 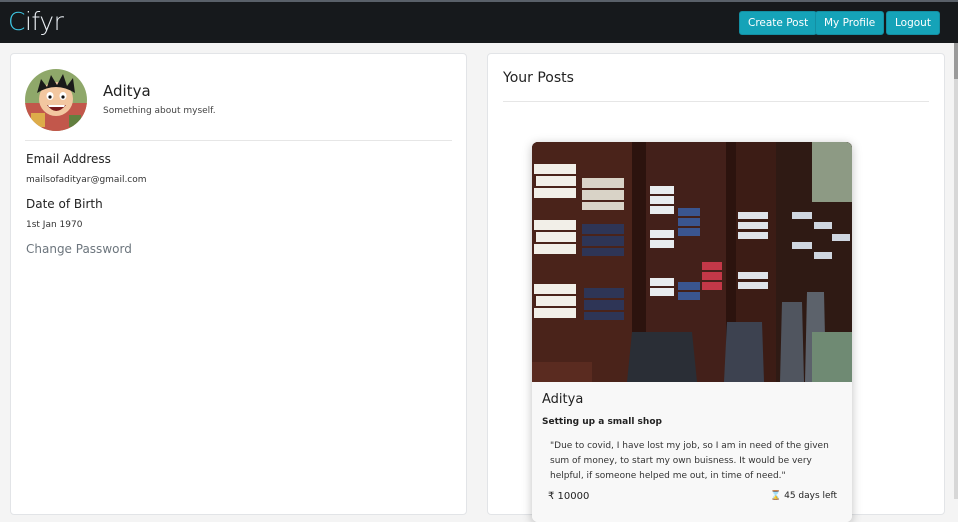 What do you see at coordinates (159, 111) in the screenshot?
I see `profile-about: Something about myself.` at bounding box center [159, 111].